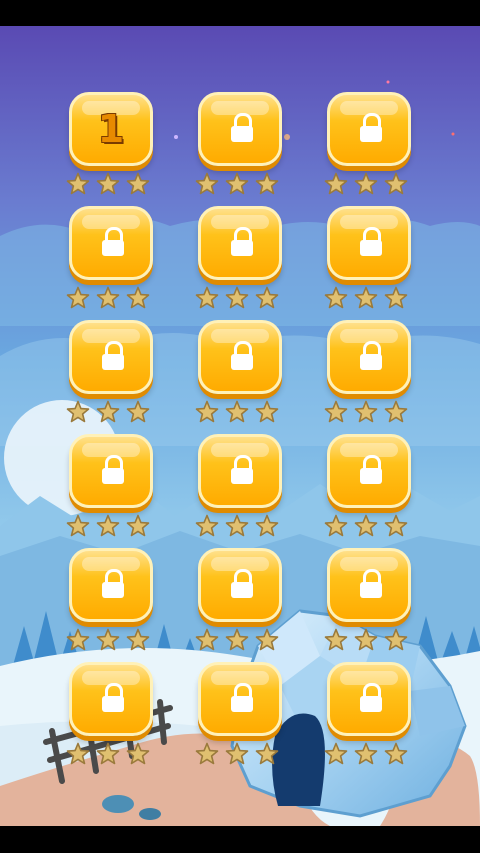  Describe the element at coordinates (240, 839) in the screenshot. I see `bottom-letterbox-bar` at that location.